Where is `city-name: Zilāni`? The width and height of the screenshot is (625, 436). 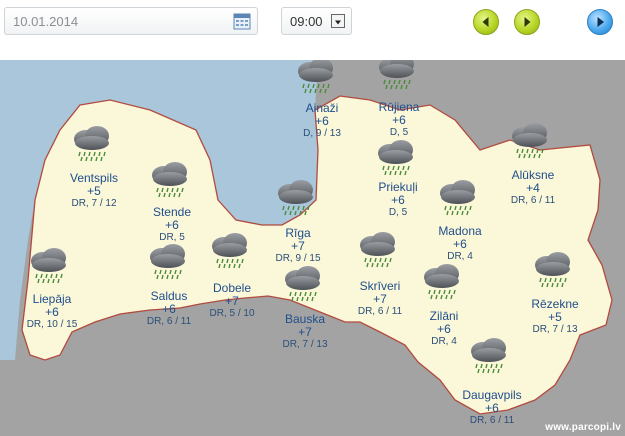
city-name: Zilāni is located at coordinates (444, 316).